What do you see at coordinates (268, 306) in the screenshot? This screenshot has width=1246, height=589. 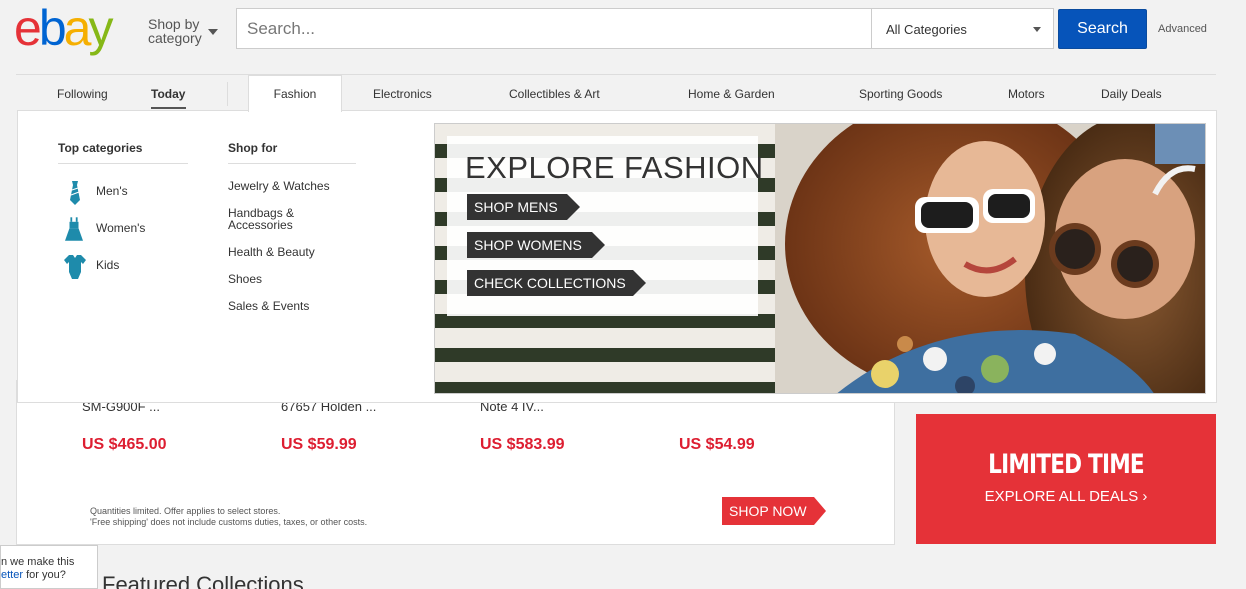 I see `shop-for-sales-events: Sales & Events` at bounding box center [268, 306].